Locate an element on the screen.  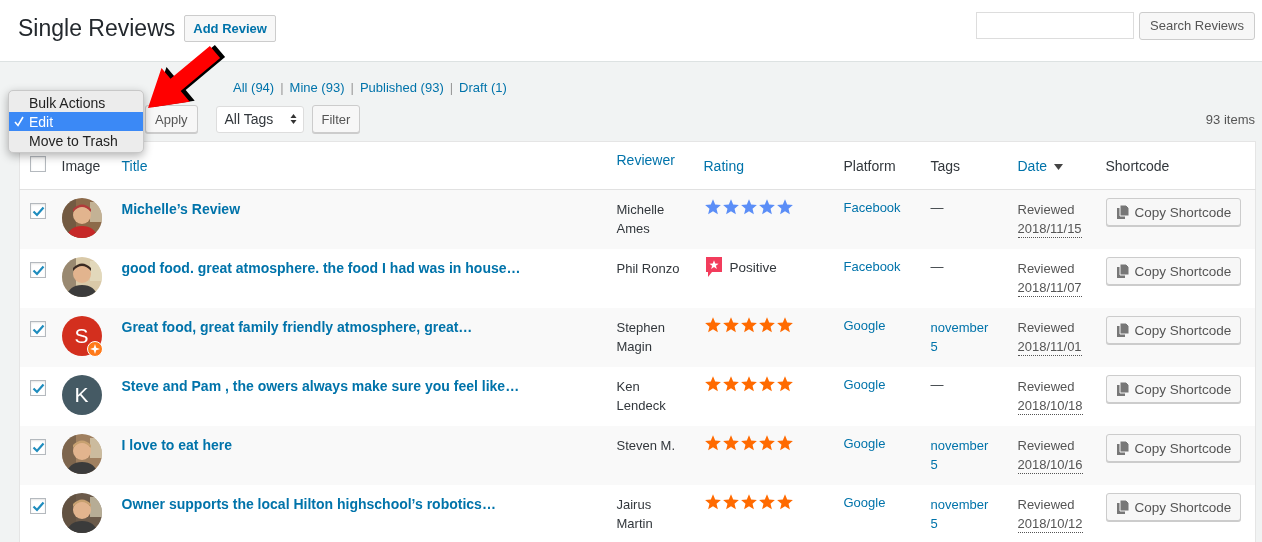
letter-avatar: K is located at coordinates (81, 395).